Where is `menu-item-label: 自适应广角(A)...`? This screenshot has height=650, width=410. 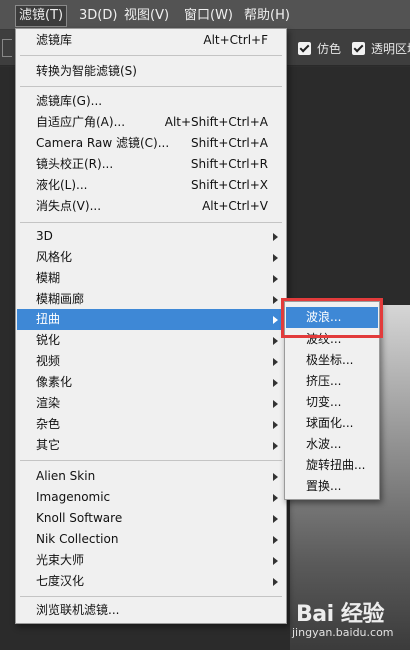 menu-item-label: 自适应广角(A)... is located at coordinates (81, 122).